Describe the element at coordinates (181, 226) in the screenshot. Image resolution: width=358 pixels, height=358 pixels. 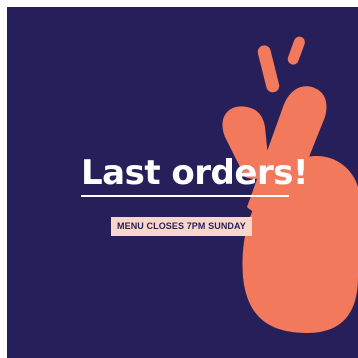
I see `menu-closing-badge: MENU CLOSES 7PM SUNDAY` at that location.